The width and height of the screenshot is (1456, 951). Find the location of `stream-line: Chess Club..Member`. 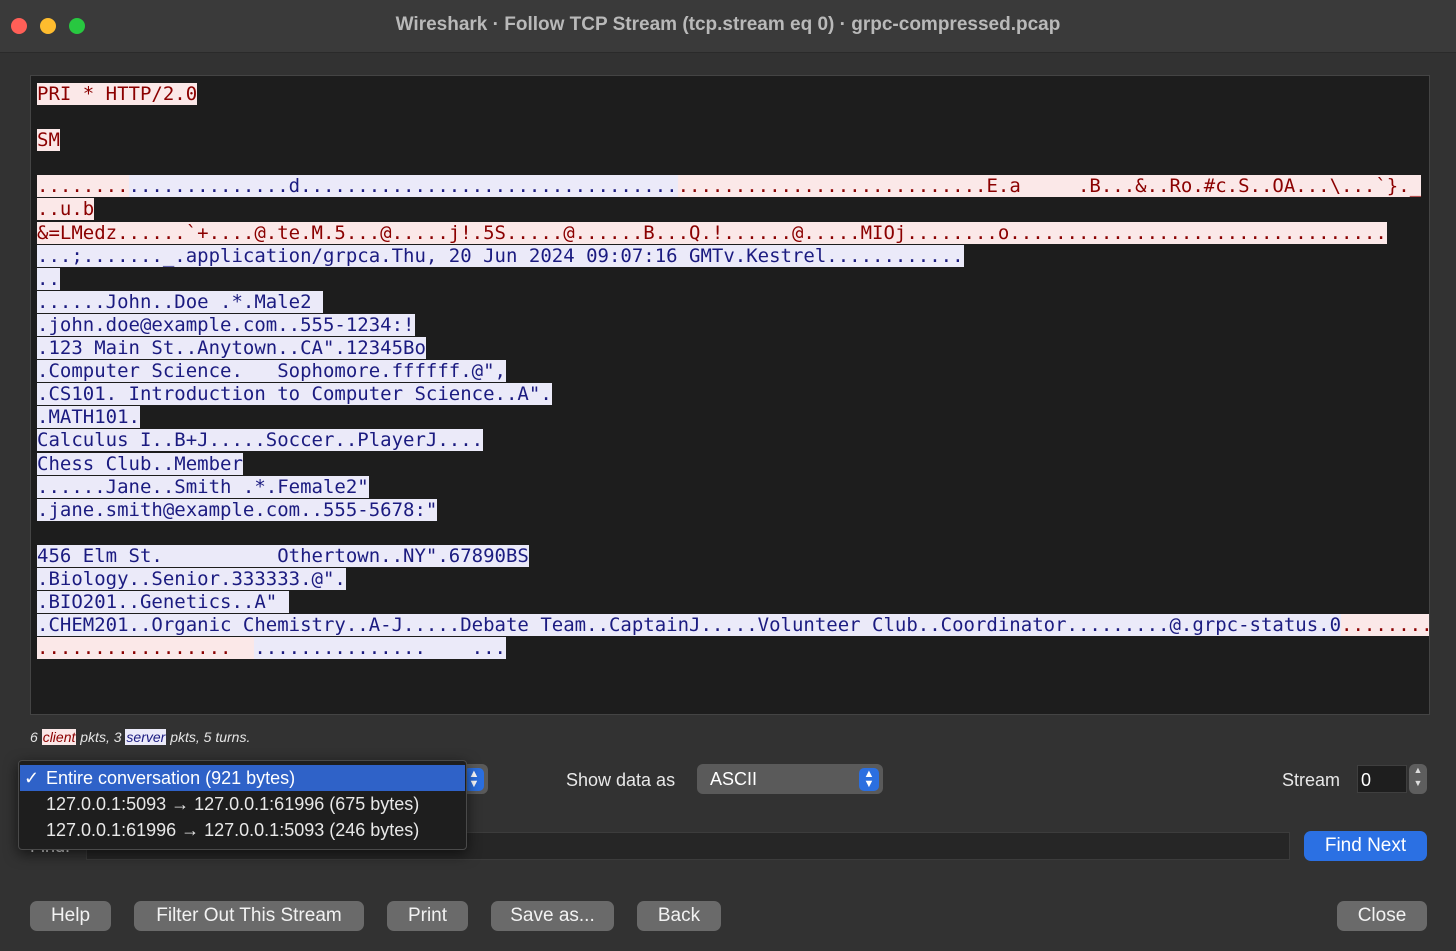

stream-line: Chess Club..Member is located at coordinates (733, 464).